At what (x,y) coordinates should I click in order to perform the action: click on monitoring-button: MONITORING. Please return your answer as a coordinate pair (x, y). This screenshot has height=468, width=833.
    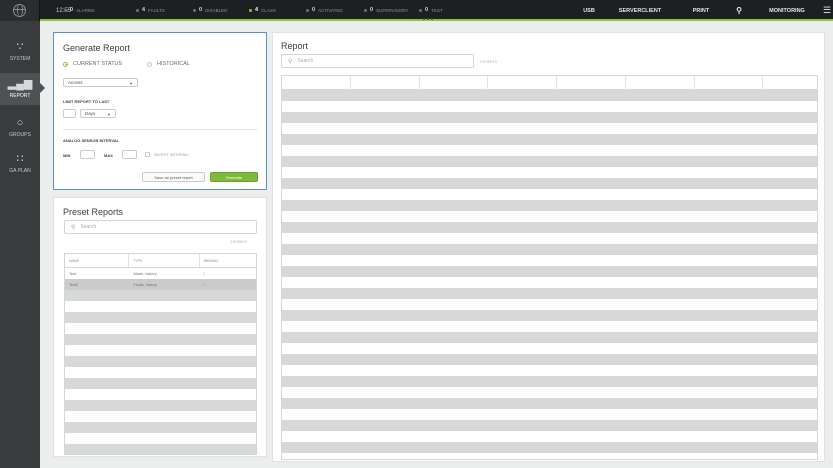
    Looking at the image, I should click on (787, 10).